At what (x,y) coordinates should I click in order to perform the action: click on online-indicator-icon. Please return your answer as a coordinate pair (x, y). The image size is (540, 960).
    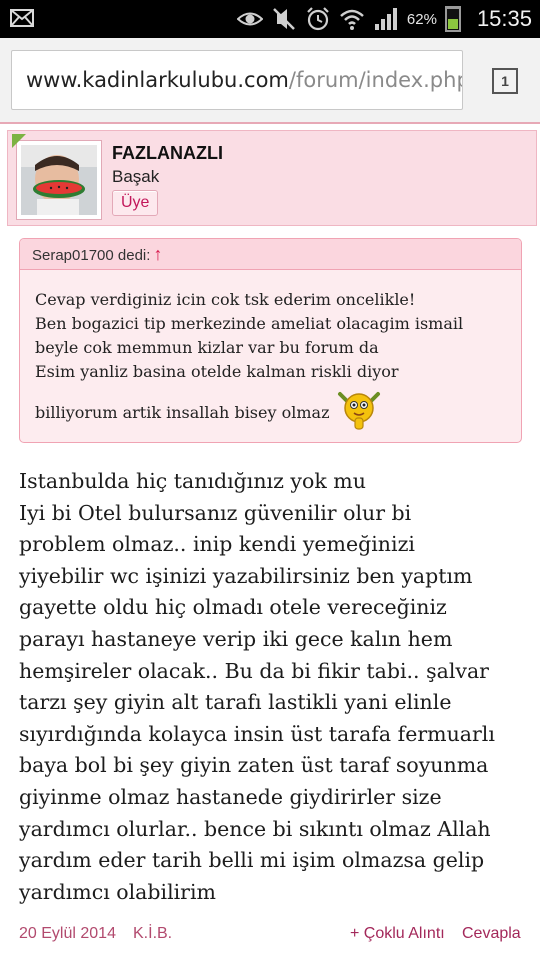
    Looking at the image, I should click on (19, 141).